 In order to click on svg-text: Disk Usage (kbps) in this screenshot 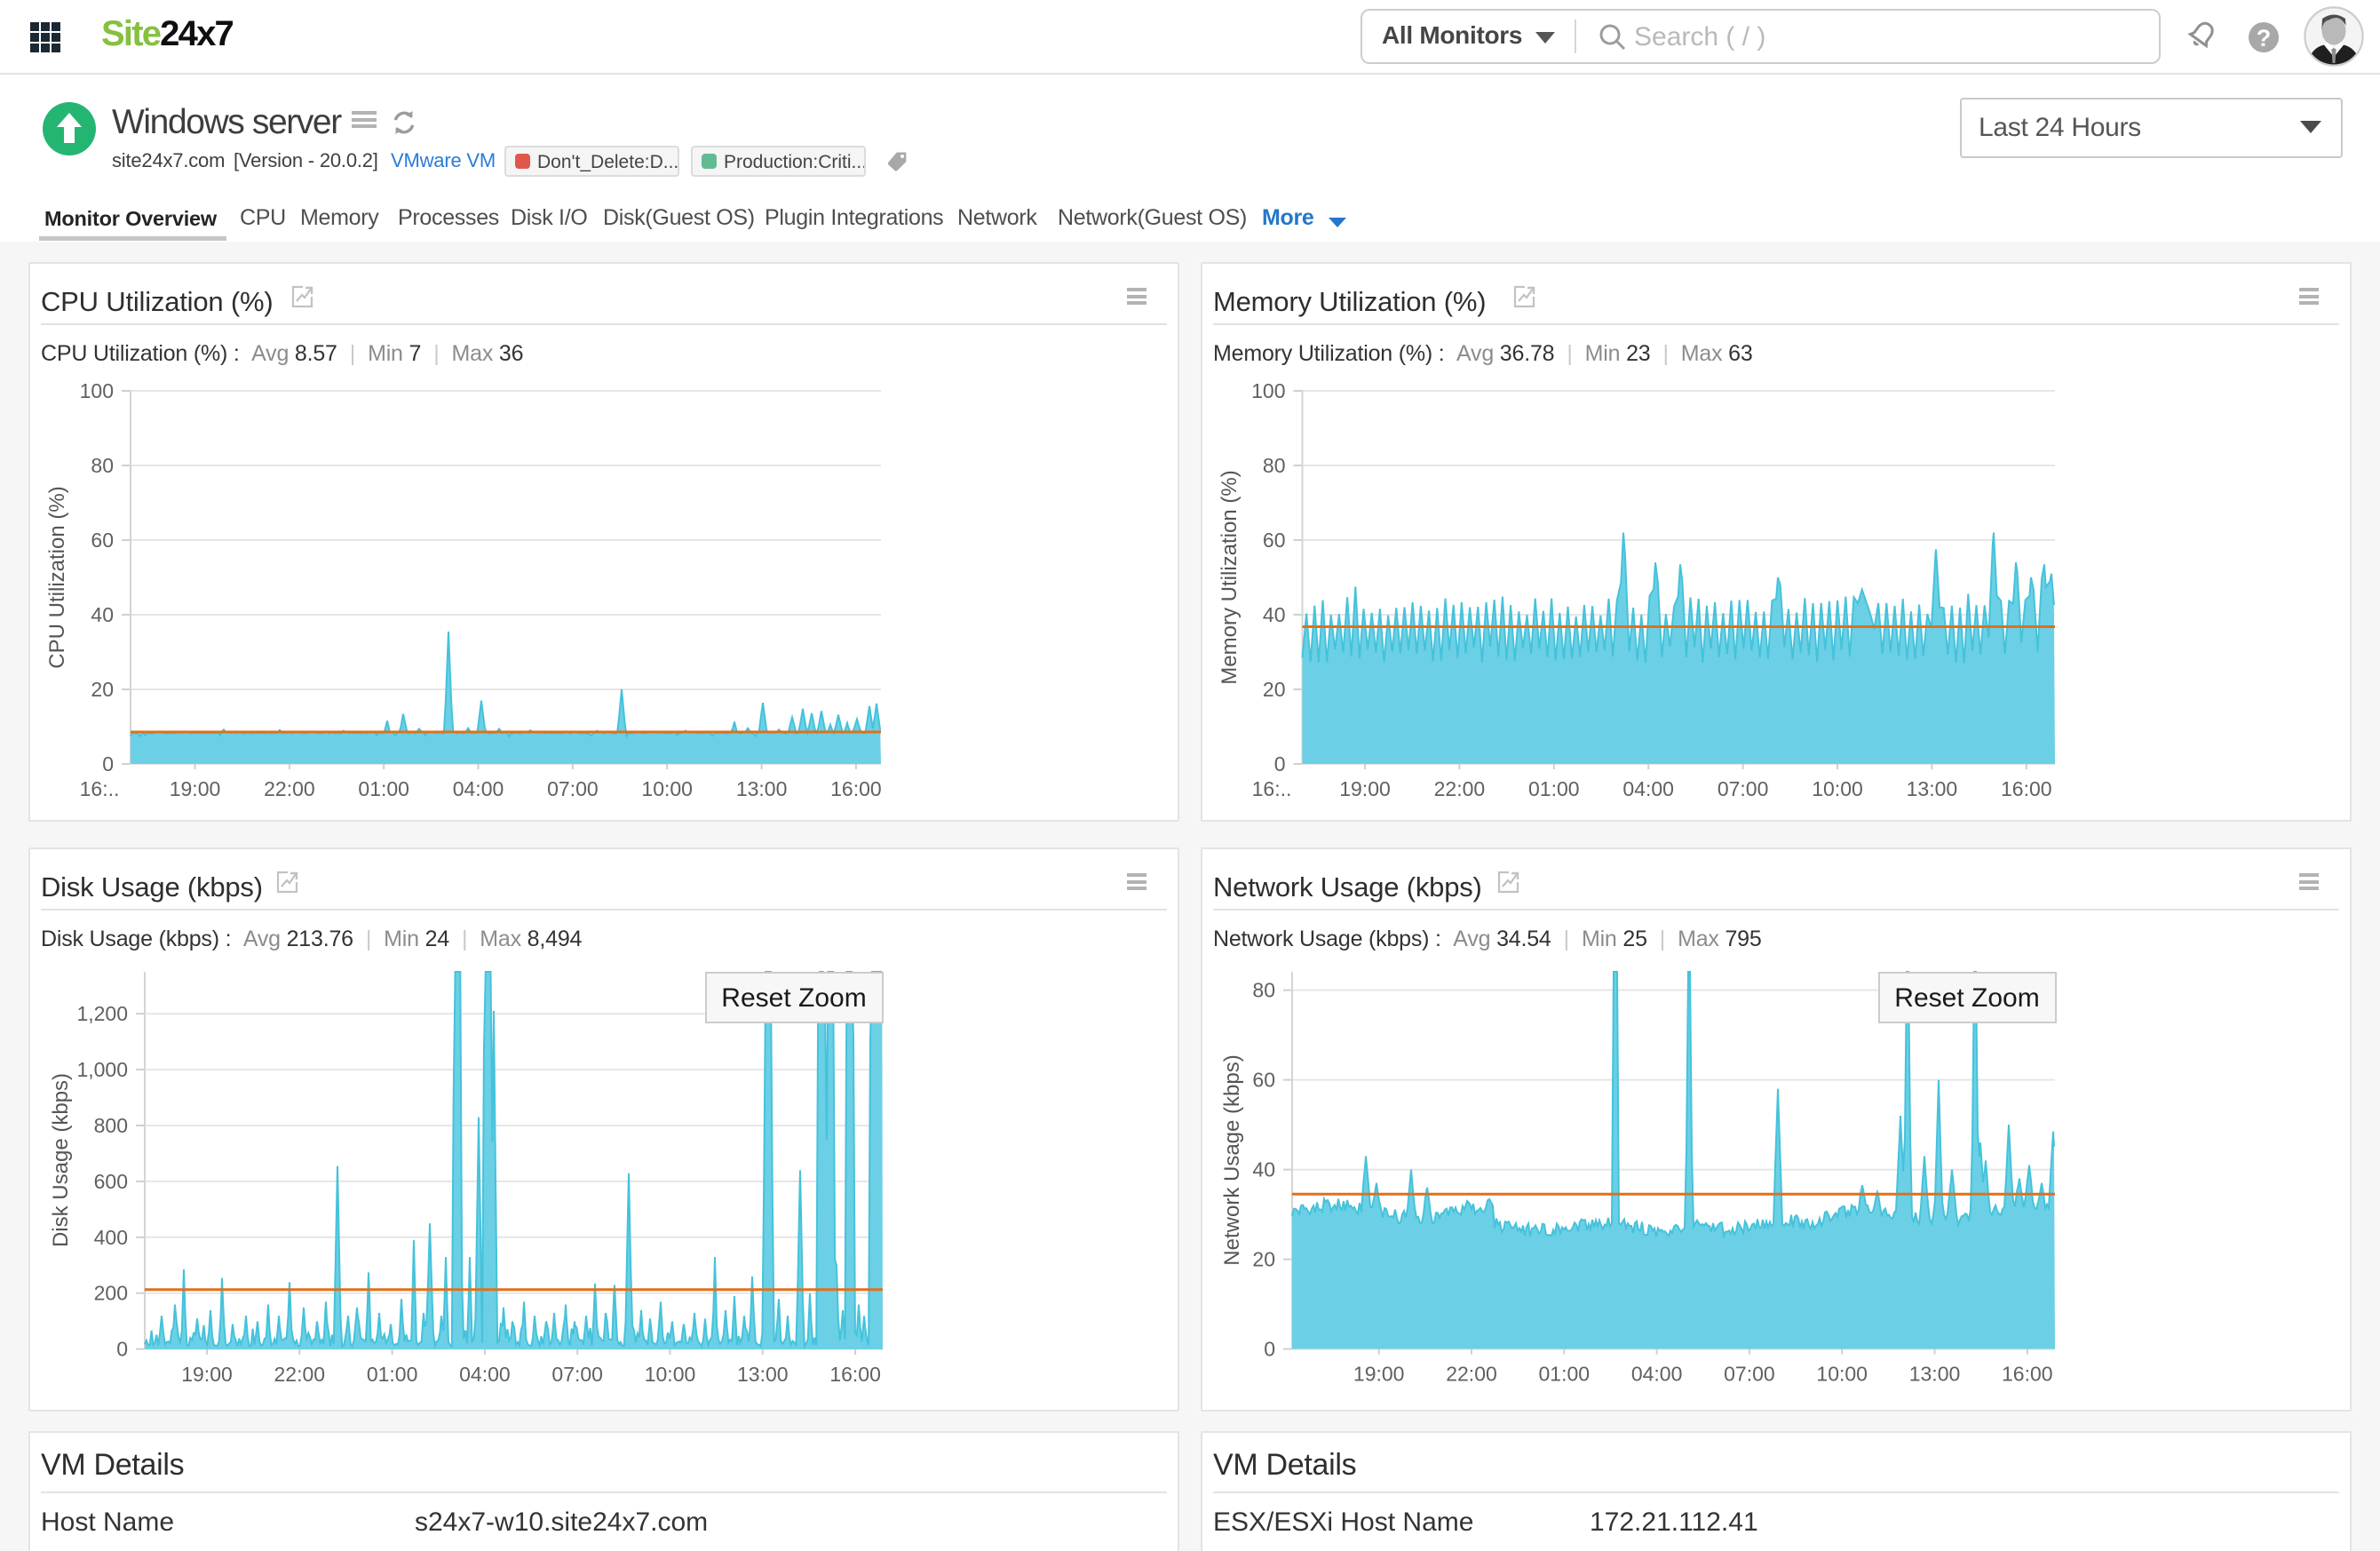, I will do `click(61, 1160)`.